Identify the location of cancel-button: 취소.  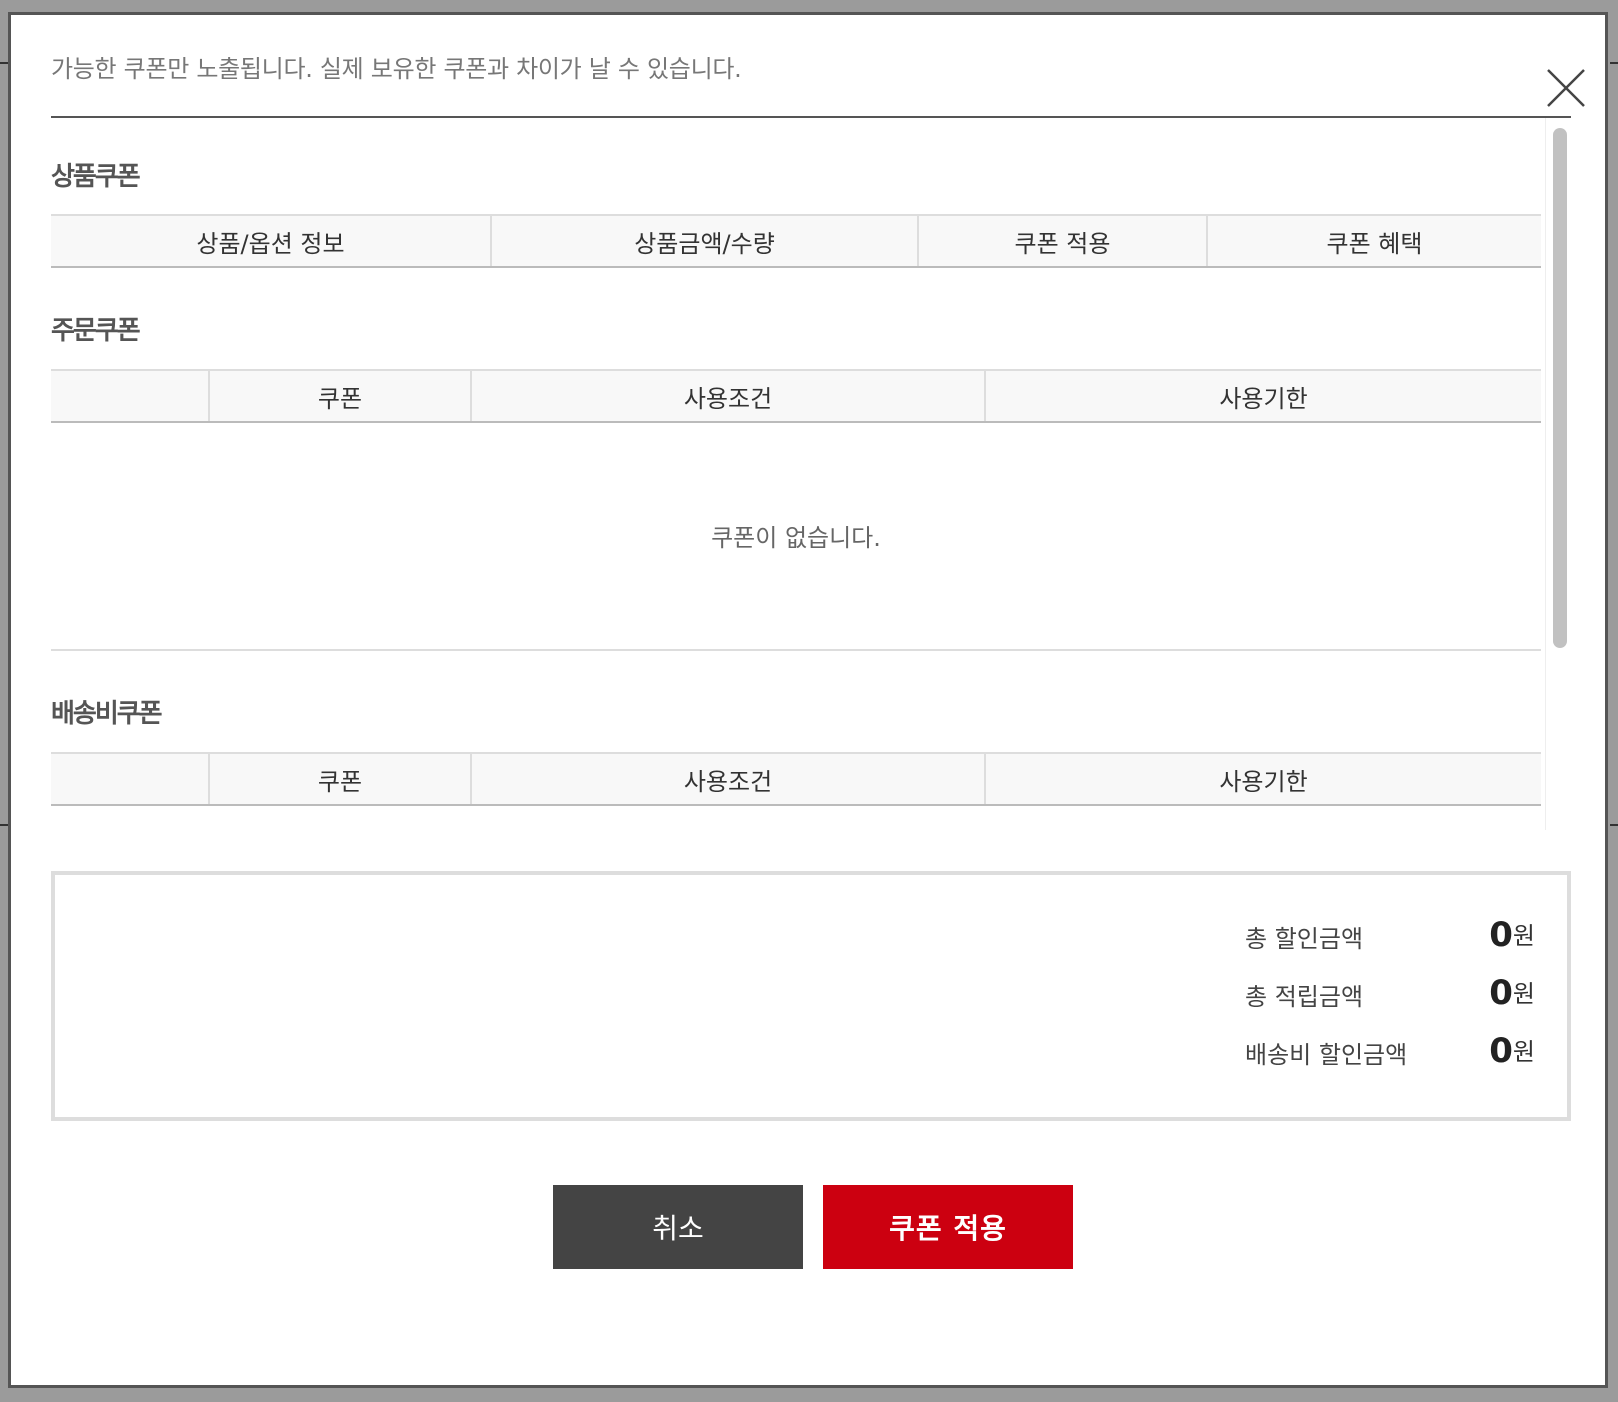
(678, 1227).